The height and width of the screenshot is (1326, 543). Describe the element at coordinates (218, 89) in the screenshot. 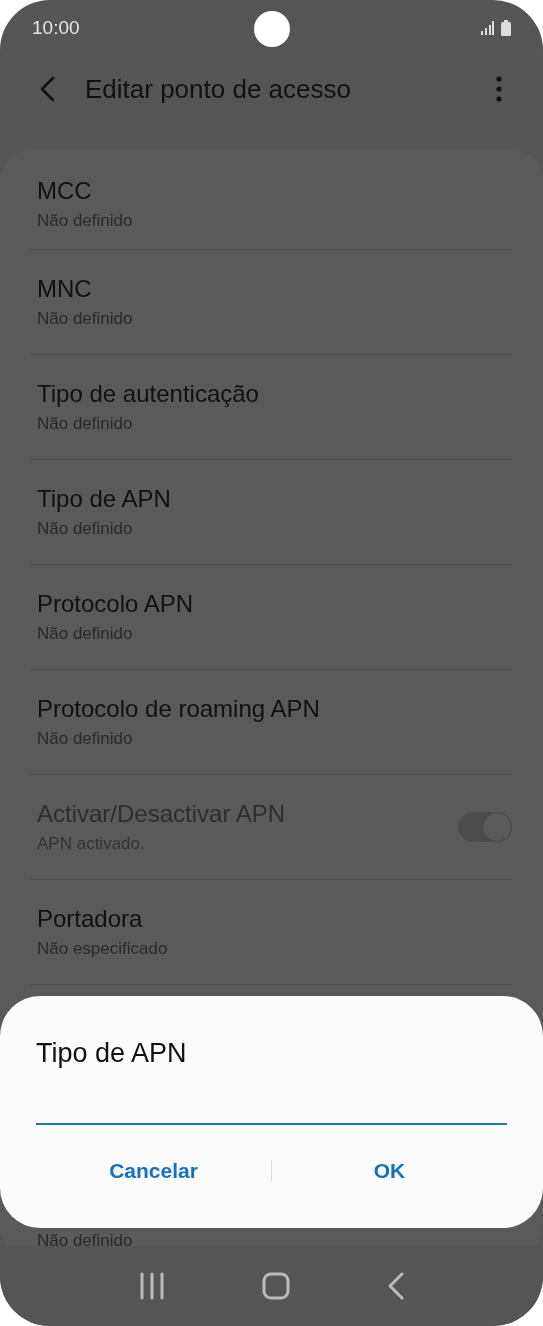

I see `screen-title: Editar ponto de acesso` at that location.